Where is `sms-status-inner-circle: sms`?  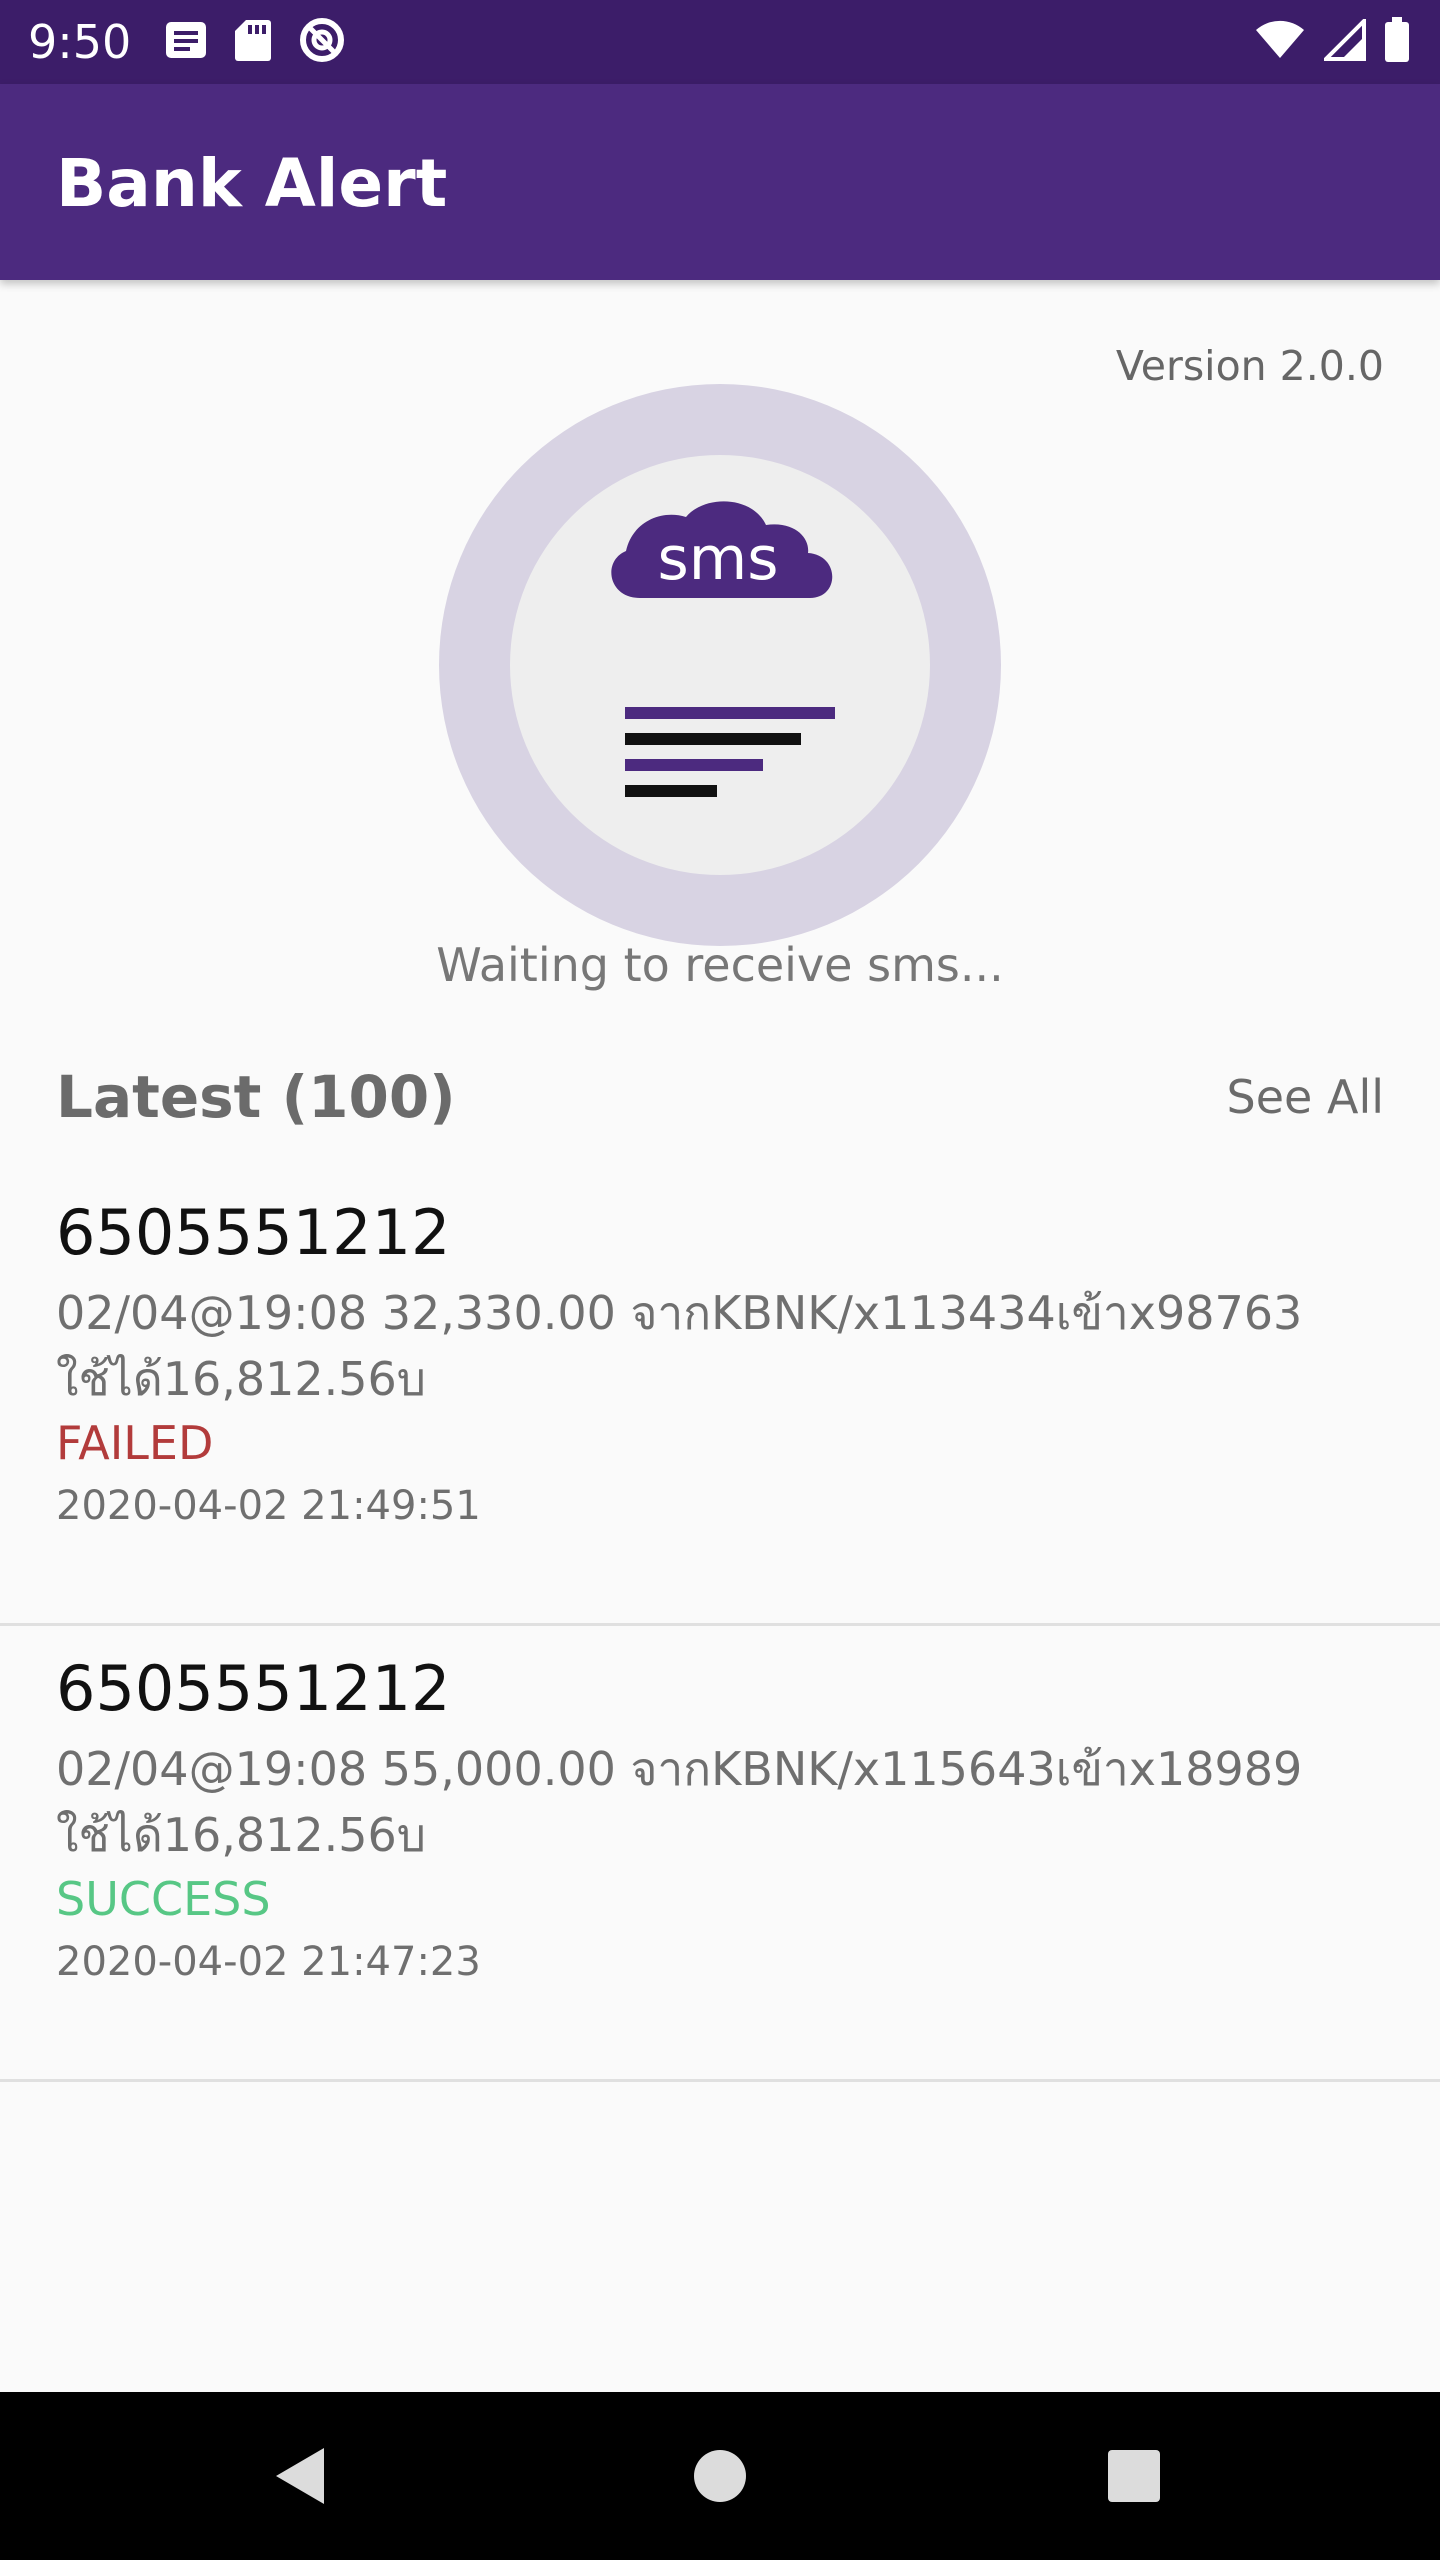
sms-status-inner-circle: sms is located at coordinates (720, 665).